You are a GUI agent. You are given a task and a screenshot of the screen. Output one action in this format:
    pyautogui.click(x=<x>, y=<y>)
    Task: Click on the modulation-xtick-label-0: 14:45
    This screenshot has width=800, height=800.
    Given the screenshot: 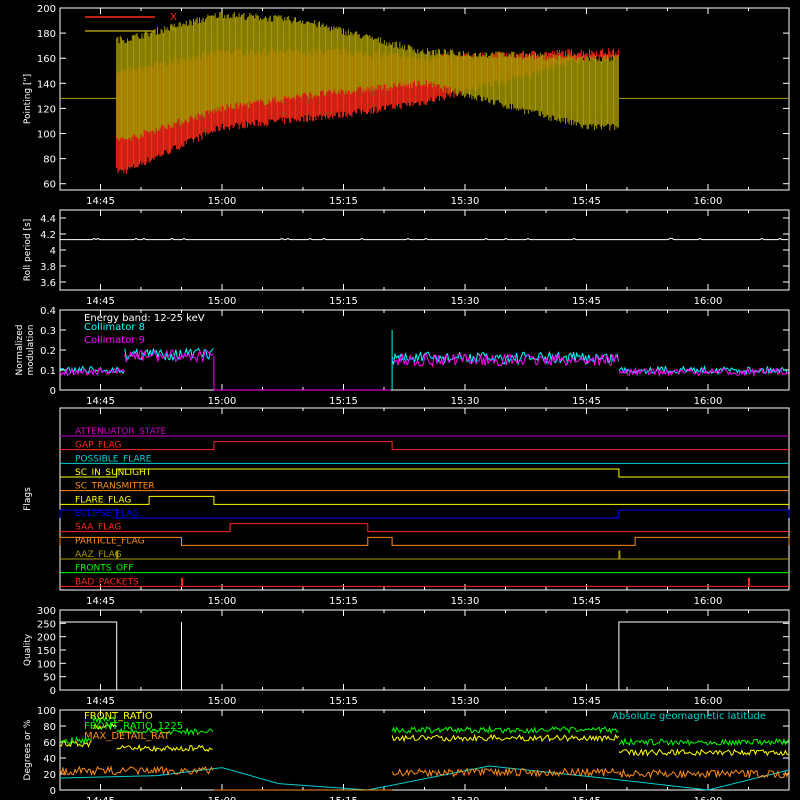 What is the action you would take?
    pyautogui.click(x=100, y=401)
    